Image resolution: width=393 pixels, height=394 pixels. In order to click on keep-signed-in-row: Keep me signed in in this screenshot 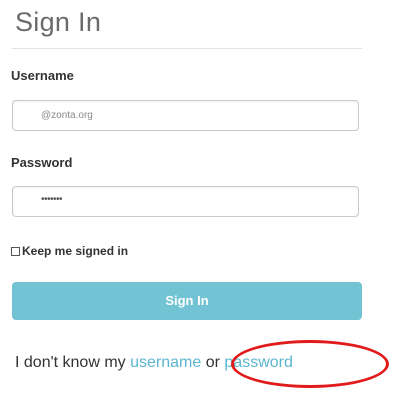, I will do `click(69, 251)`.